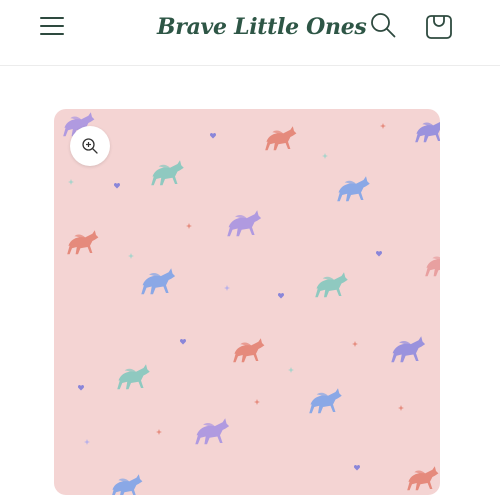  I want to click on search-icon, so click(383, 25).